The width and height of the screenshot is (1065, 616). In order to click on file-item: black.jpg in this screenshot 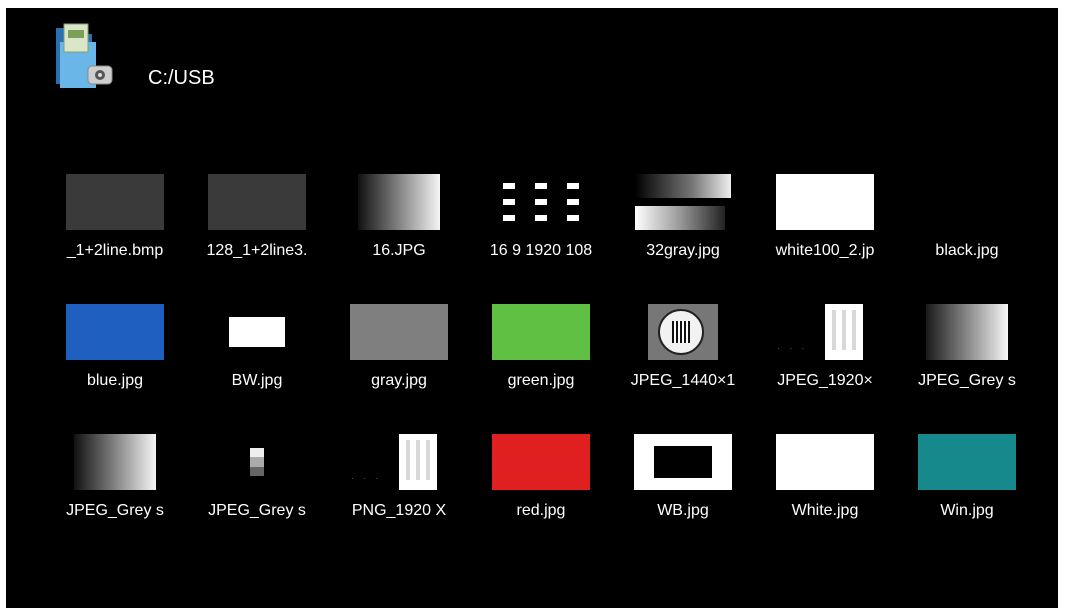, I will do `click(967, 237)`.